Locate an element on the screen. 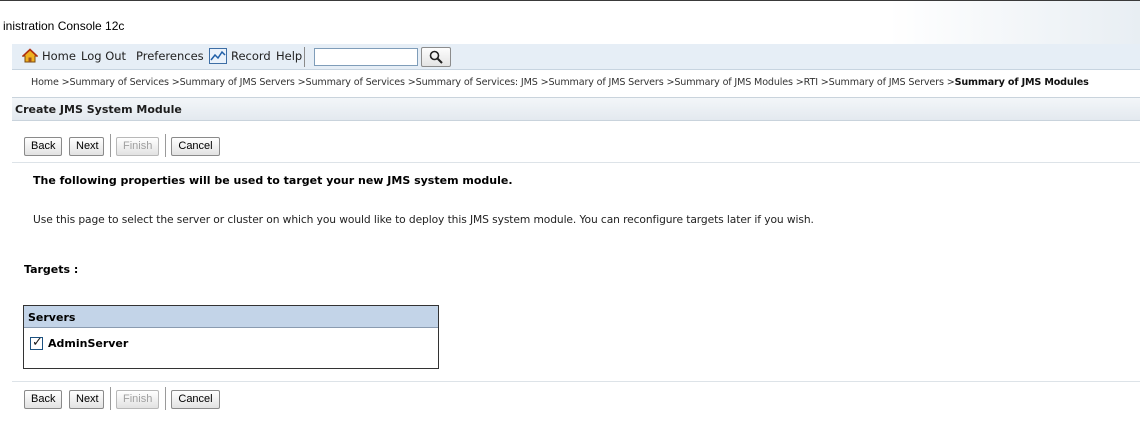  home-link: Home is located at coordinates (59, 56).